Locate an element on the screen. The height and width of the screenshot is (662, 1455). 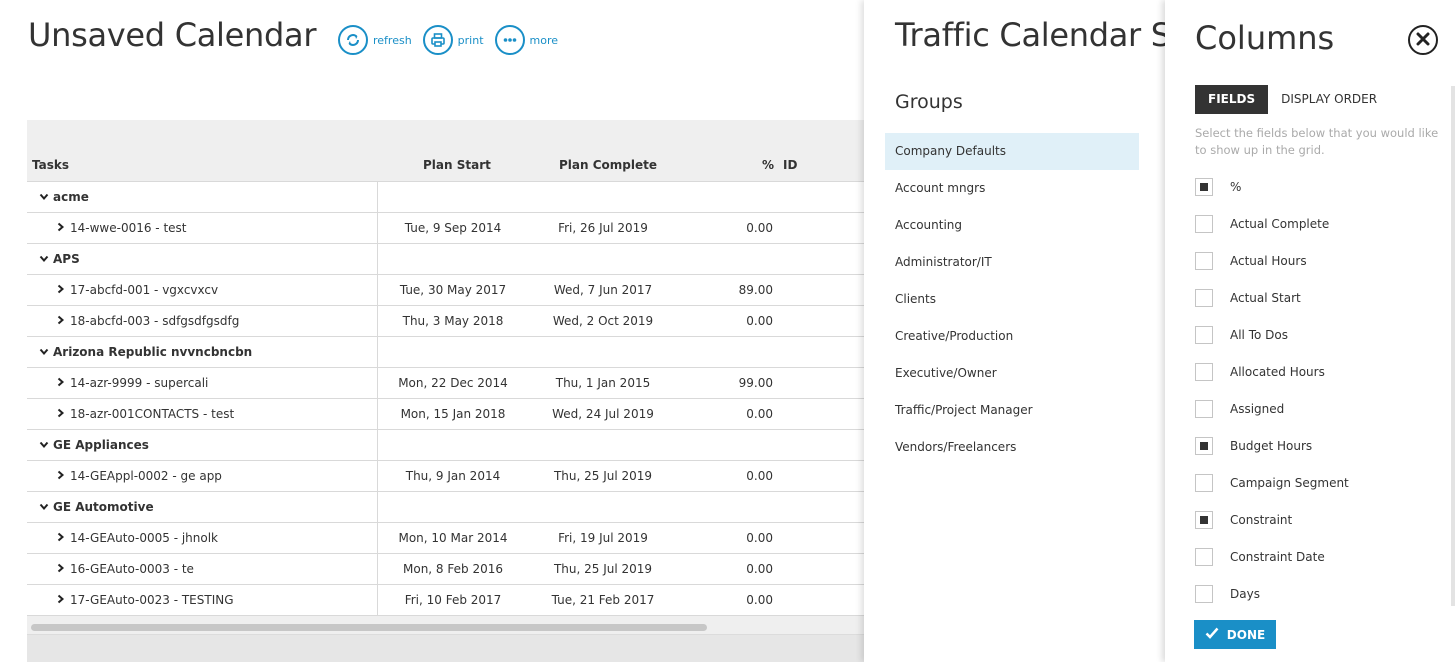
field-option: % is located at coordinates (1315, 186).